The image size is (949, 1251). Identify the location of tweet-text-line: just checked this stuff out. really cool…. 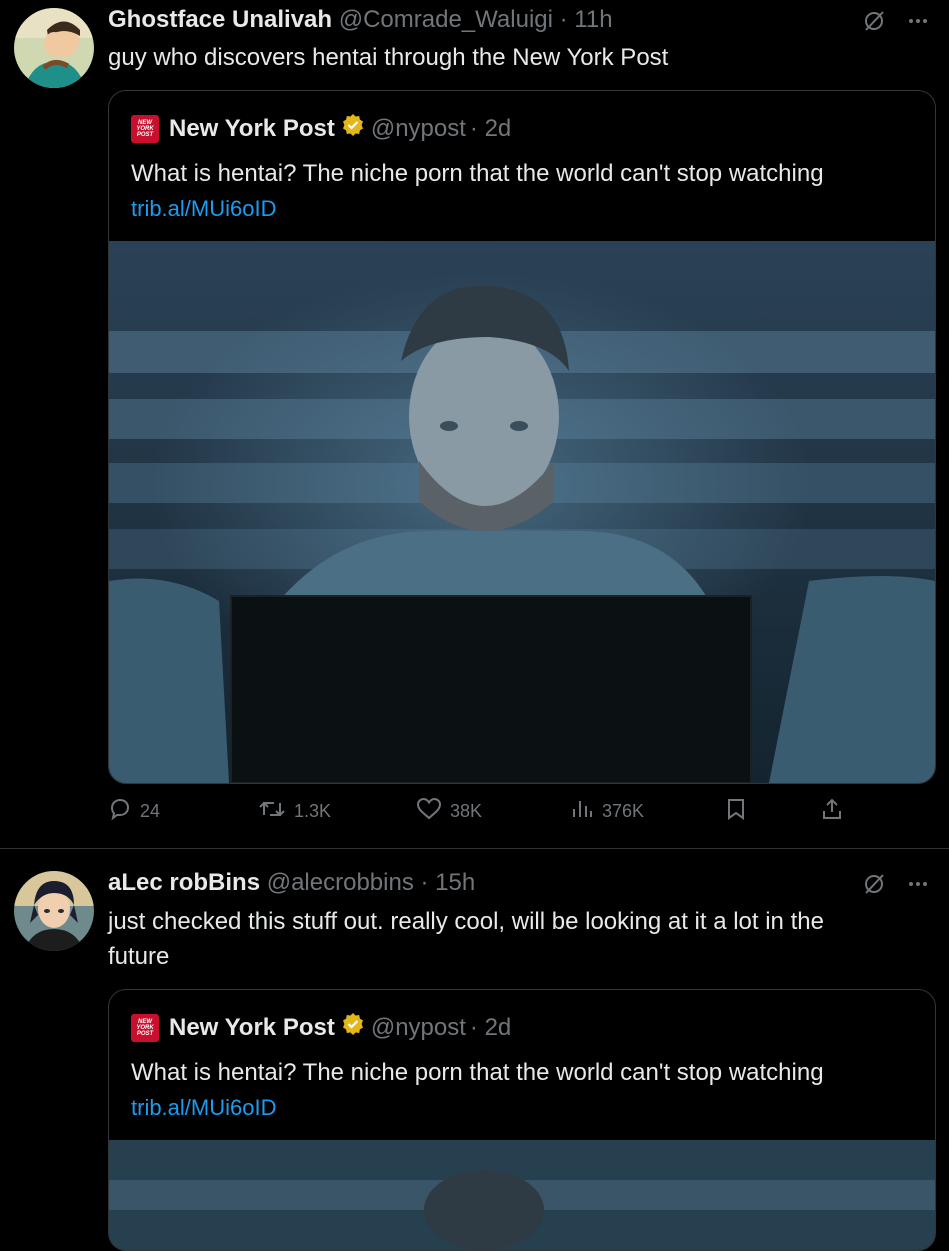
(466, 921).